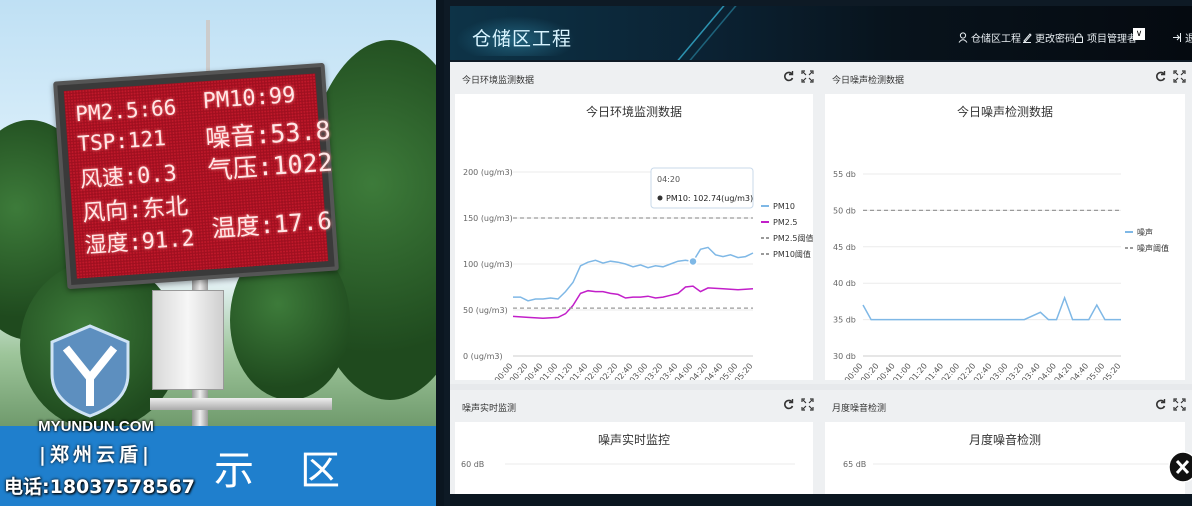  I want to click on legend-label: PM2.5, so click(785, 222).